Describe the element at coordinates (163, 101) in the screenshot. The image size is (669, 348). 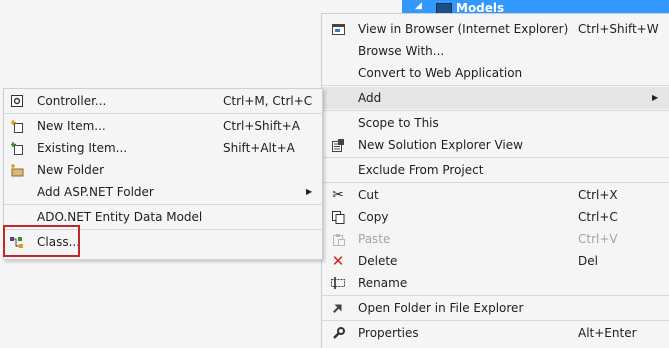
I see `menu-item-controller: Controller... Ctrl+M, Ctrl+C` at that location.